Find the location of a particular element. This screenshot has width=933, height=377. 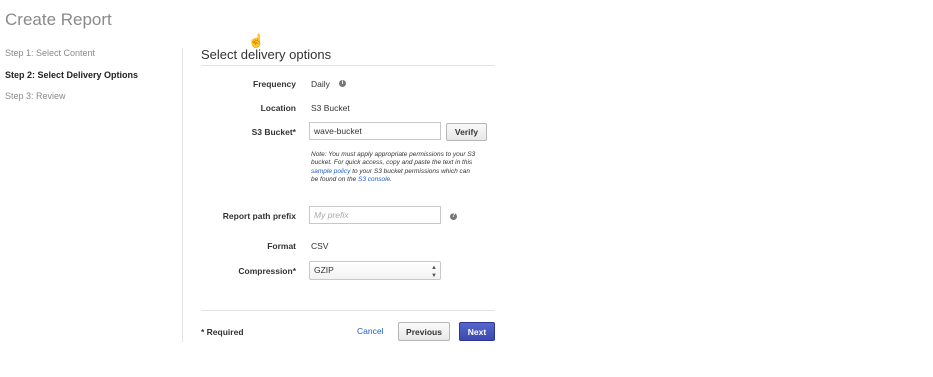

section-divider is located at coordinates (348, 65).